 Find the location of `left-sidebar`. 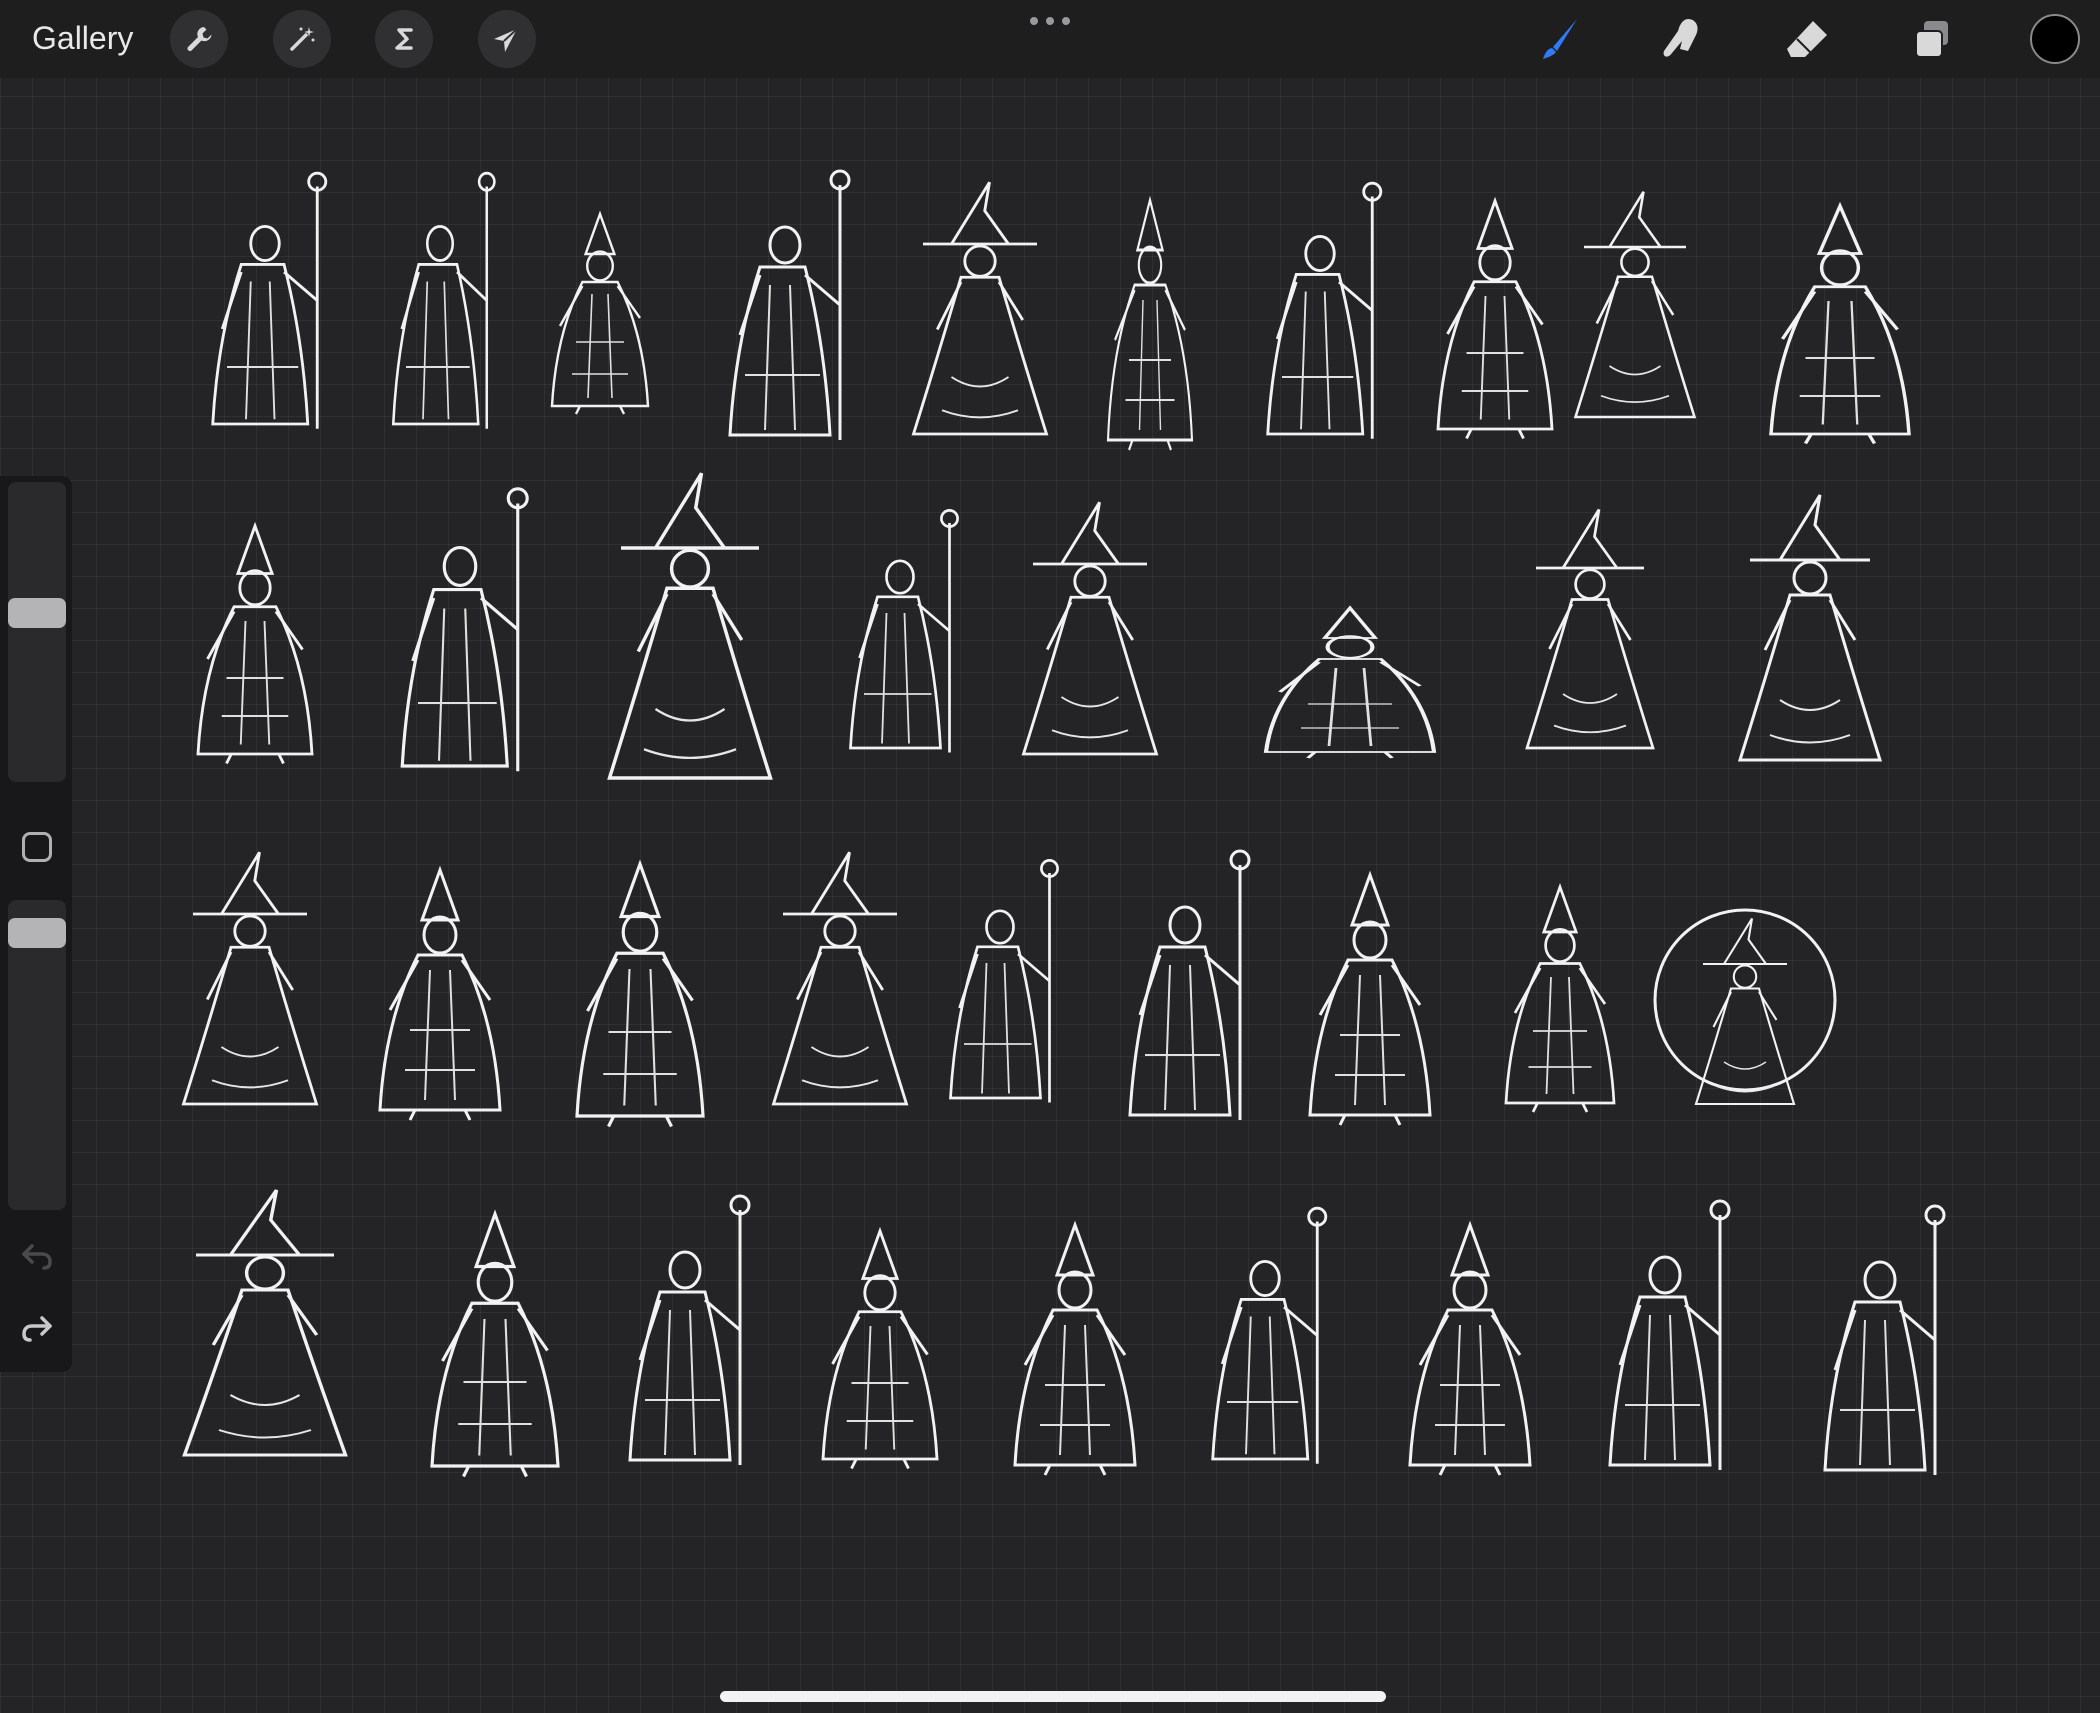

left-sidebar is located at coordinates (36, 924).